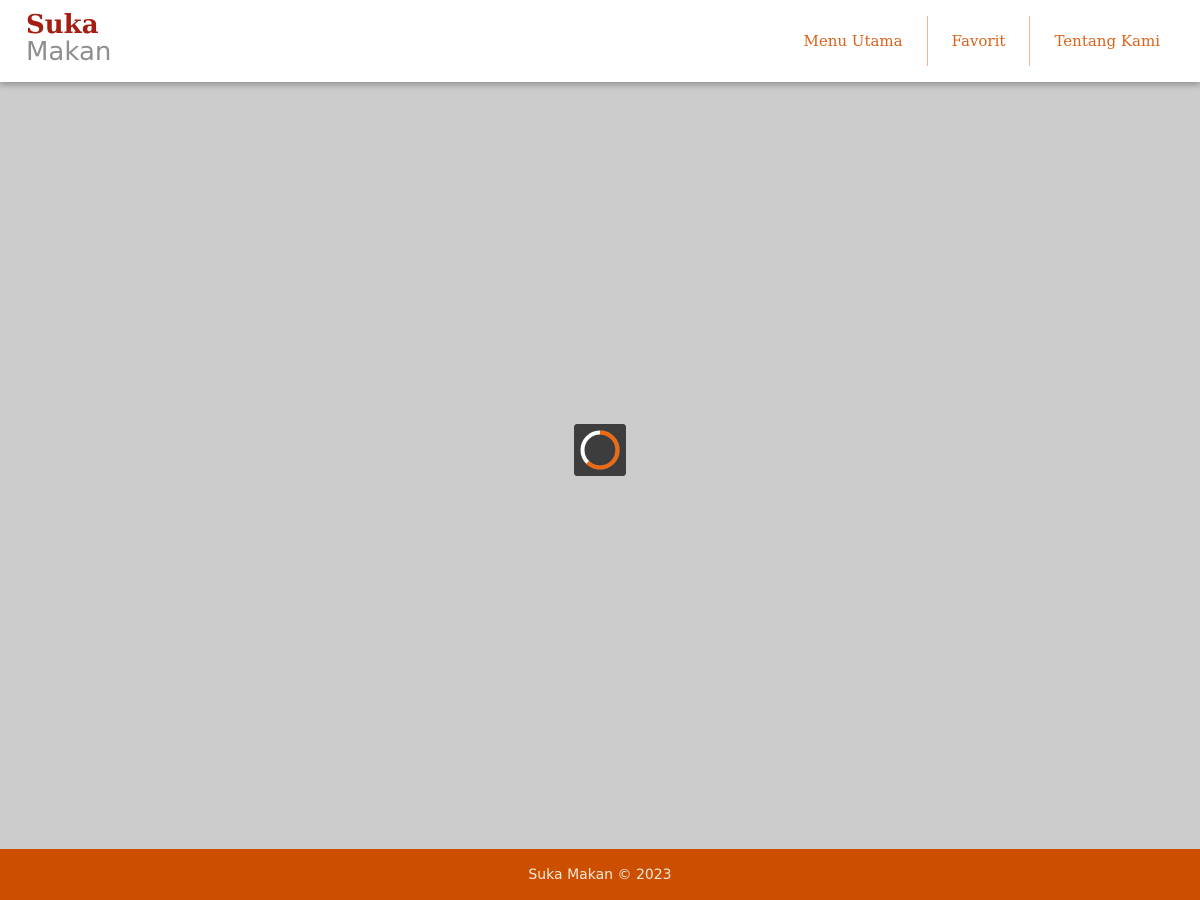  Describe the element at coordinates (62, 25) in the screenshot. I see `logo-text-suka: Suka` at that location.